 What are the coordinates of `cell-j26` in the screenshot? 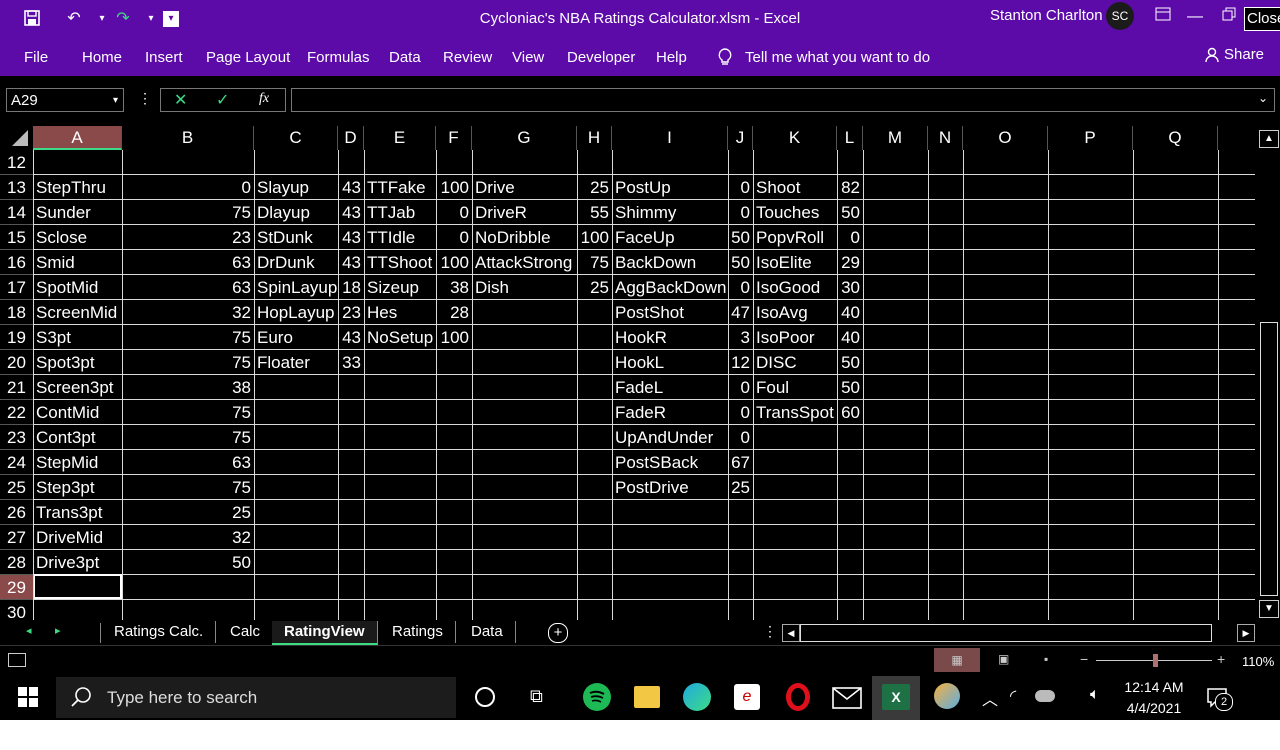 It's located at (740, 512).